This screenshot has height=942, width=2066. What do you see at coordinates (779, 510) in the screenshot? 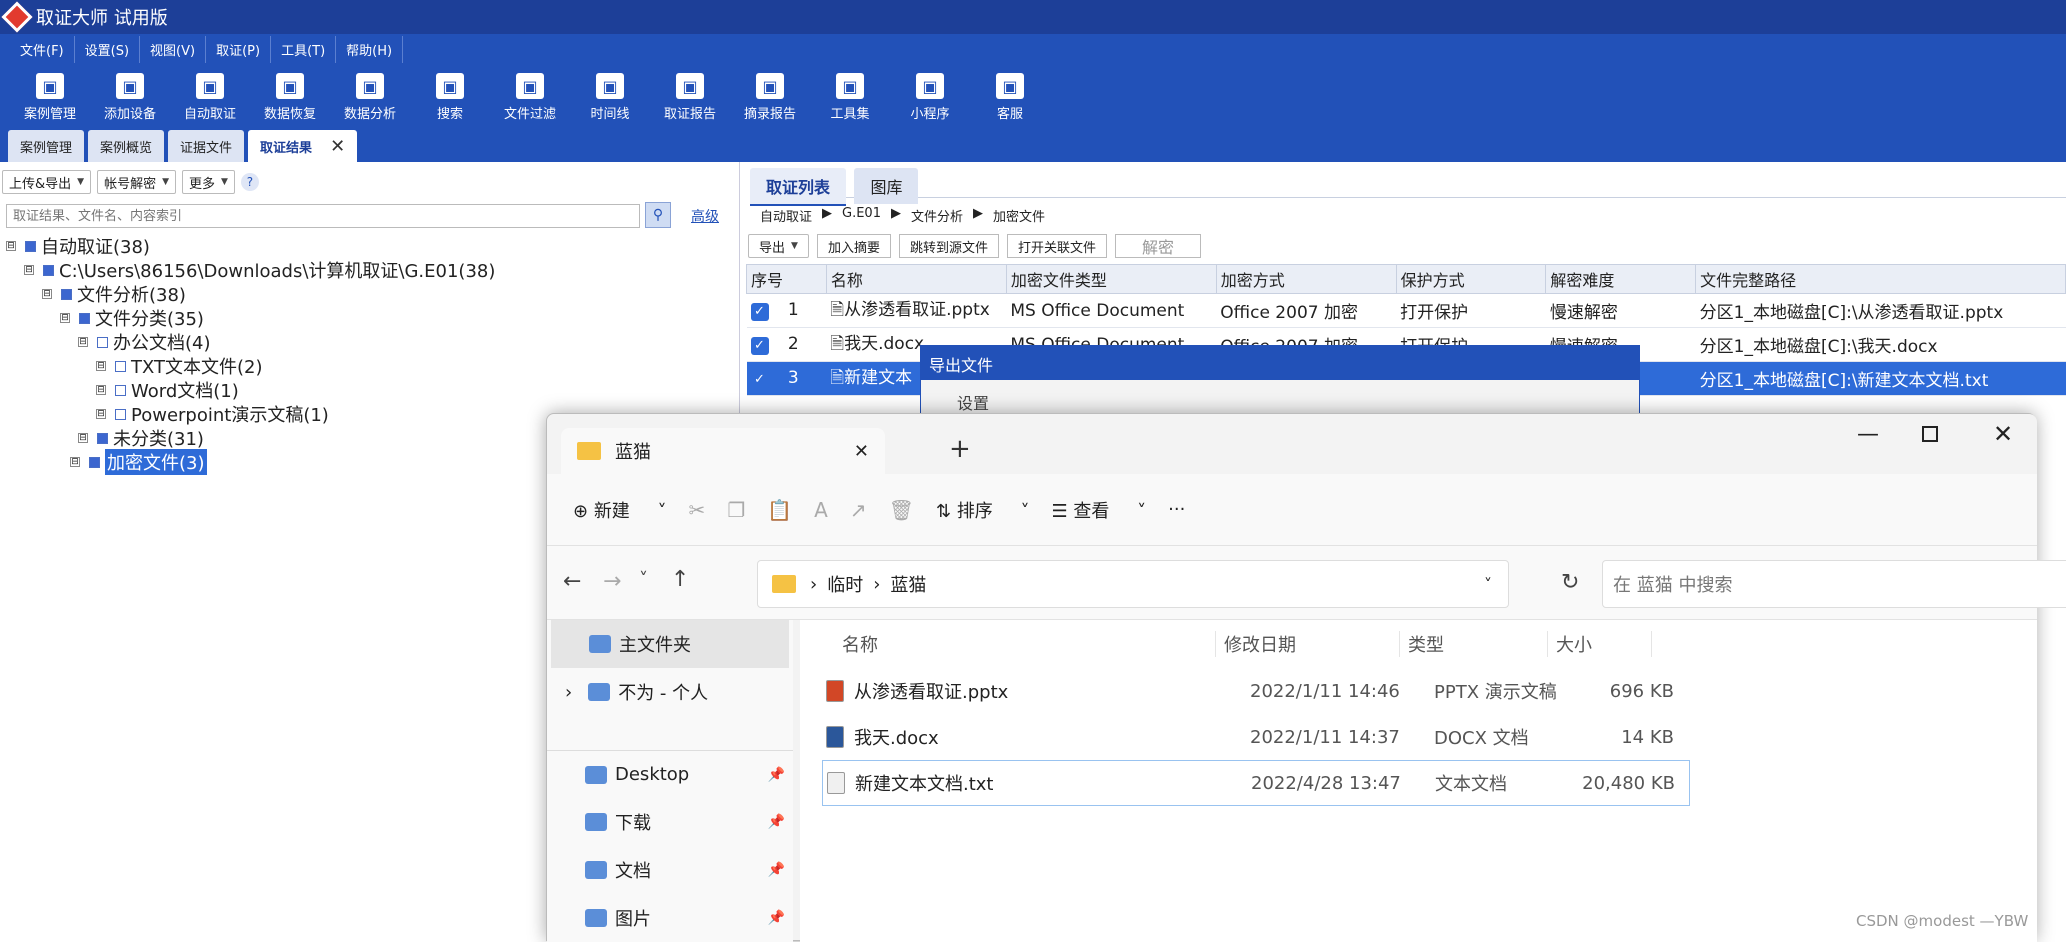
I see `paste-icon: 📋` at bounding box center [779, 510].